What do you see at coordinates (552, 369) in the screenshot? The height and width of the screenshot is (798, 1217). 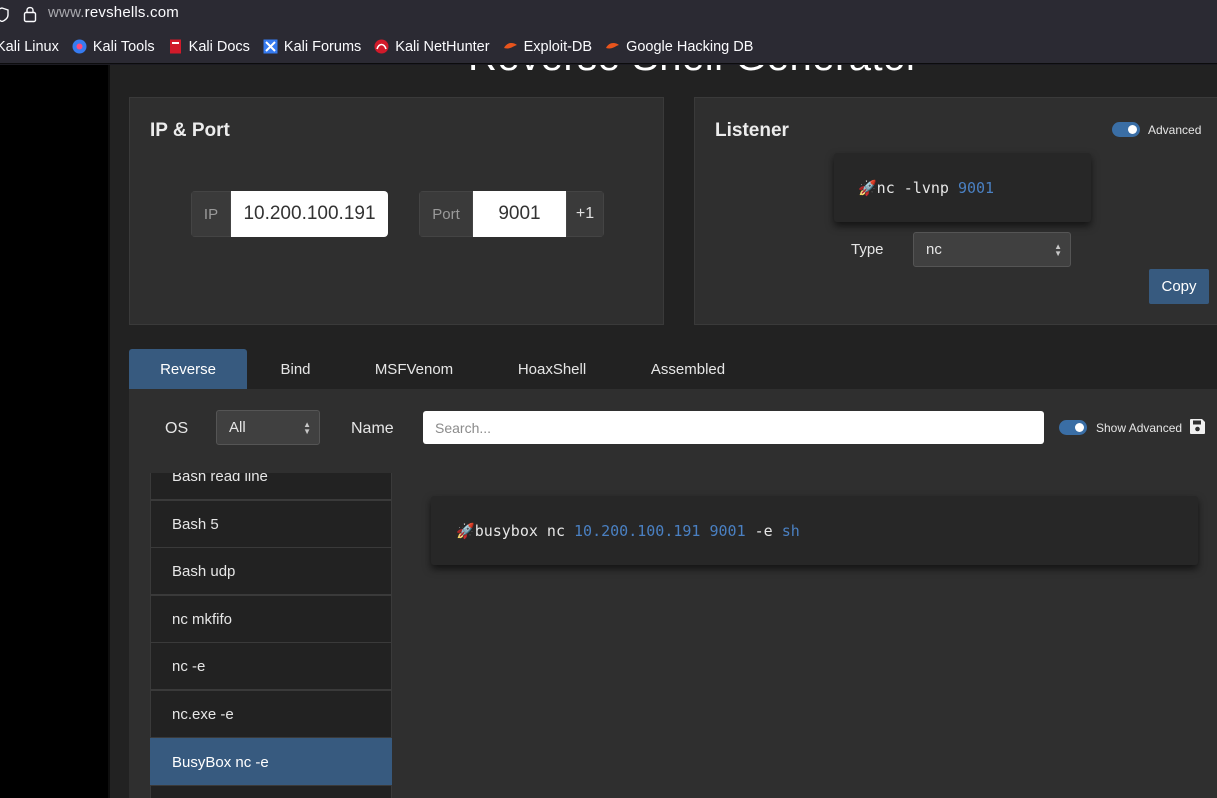 I see `tab-hoaxshell: HoaxShell` at bounding box center [552, 369].